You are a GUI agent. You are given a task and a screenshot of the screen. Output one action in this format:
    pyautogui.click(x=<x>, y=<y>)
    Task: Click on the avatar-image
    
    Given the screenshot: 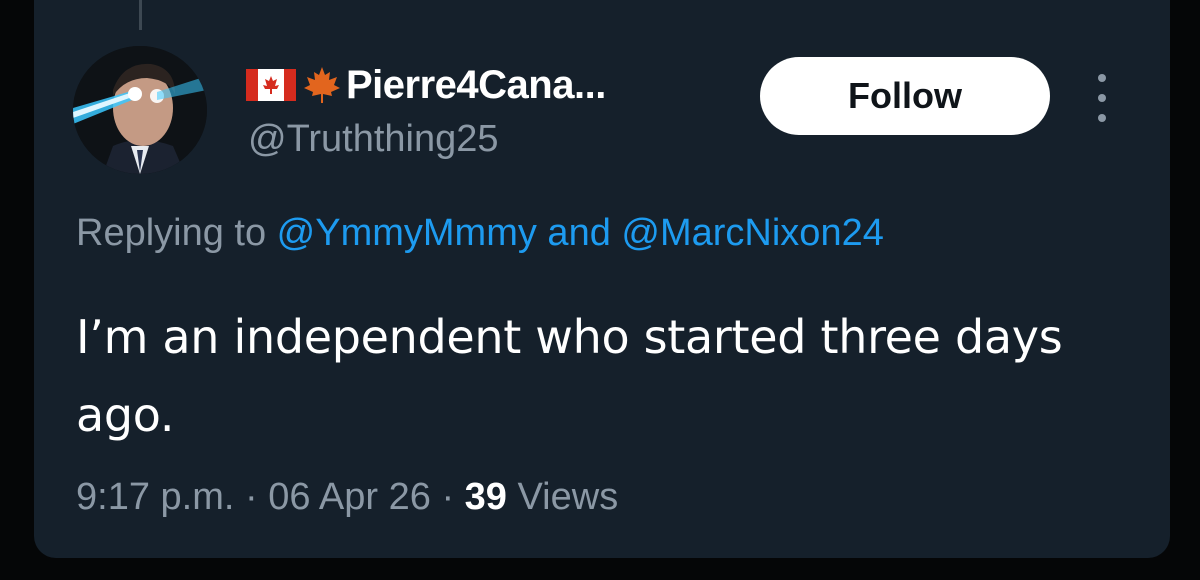 What is the action you would take?
    pyautogui.click(x=140, y=110)
    